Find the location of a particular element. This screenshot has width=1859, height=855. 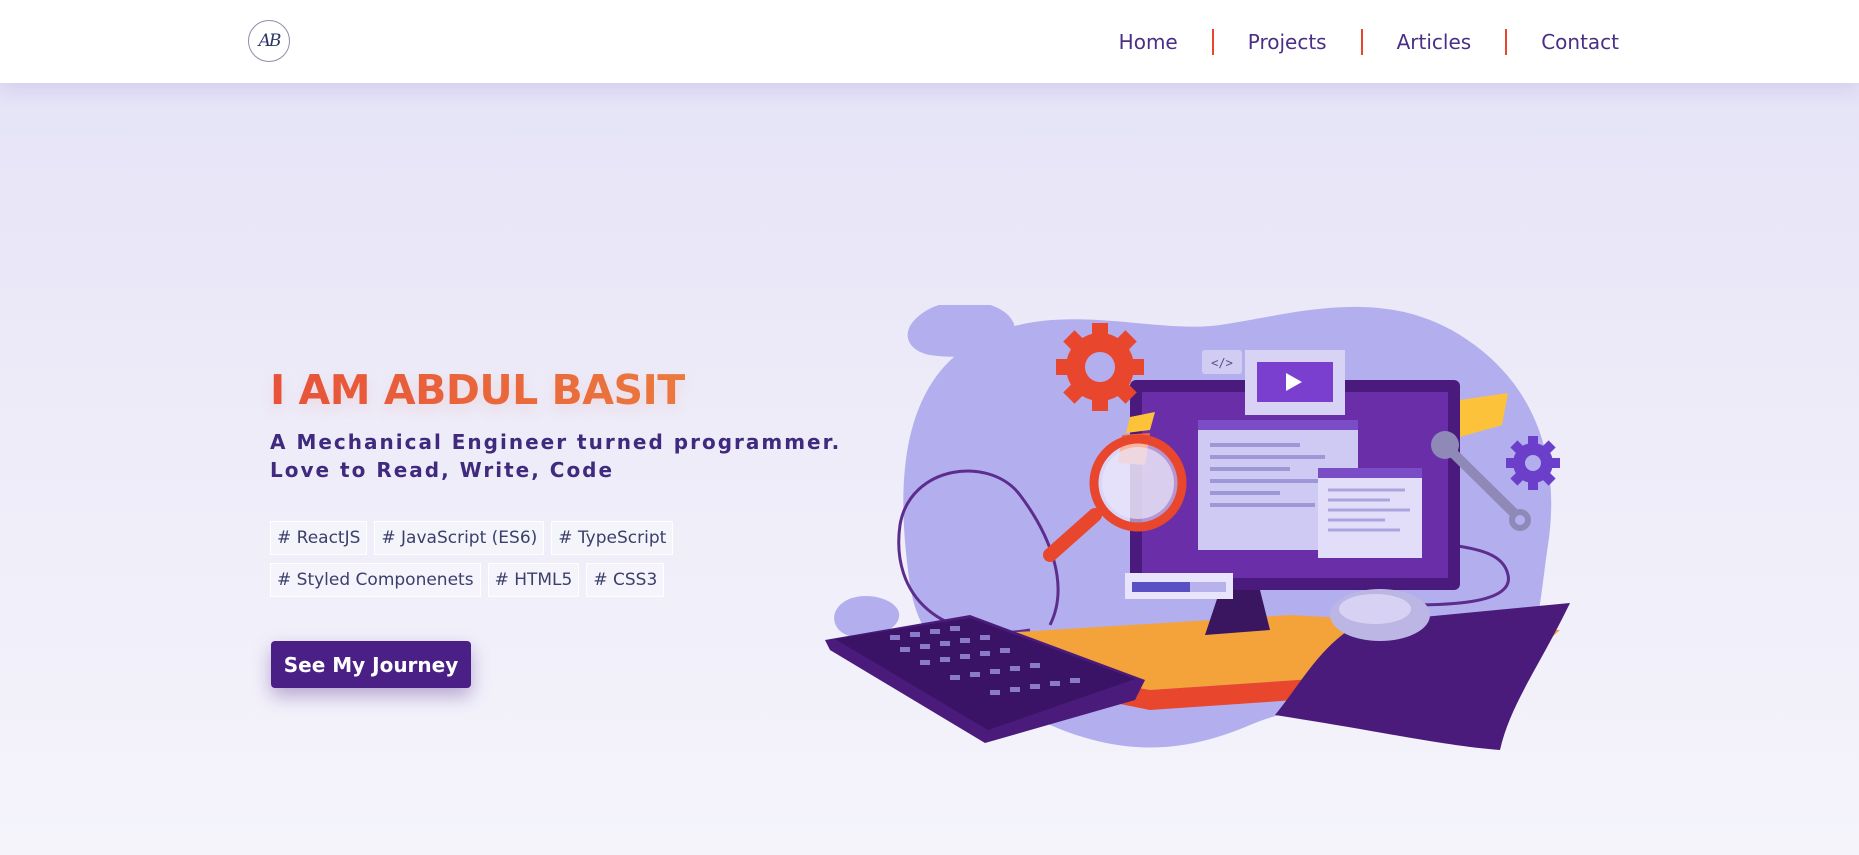

see-my-journey-button: See My Journey is located at coordinates (371, 664).